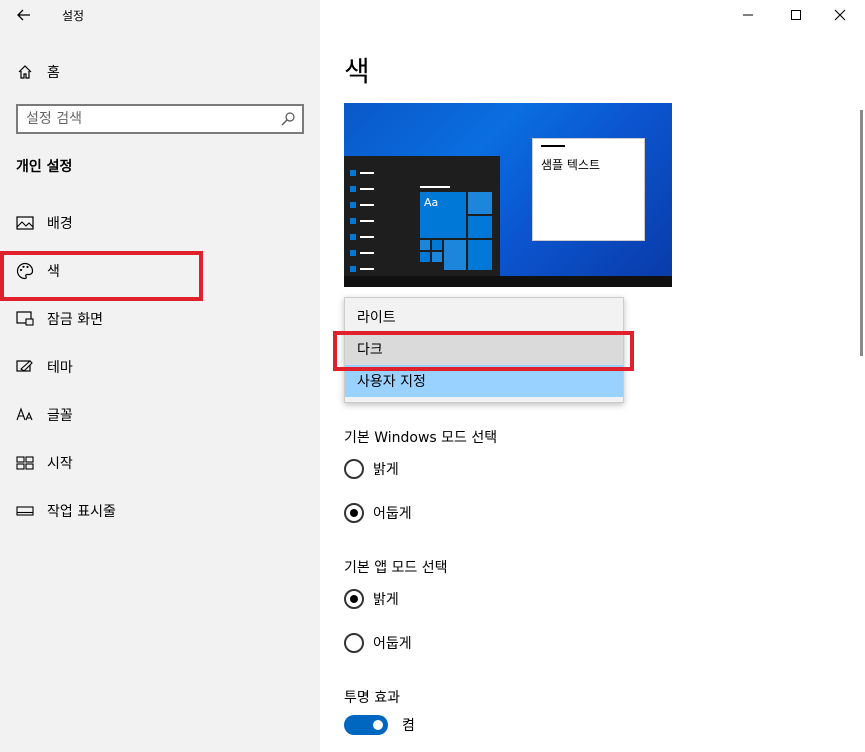 The width and height of the screenshot is (865, 752). Describe the element at coordinates (508, 281) in the screenshot. I see `preview-taskbar` at that location.